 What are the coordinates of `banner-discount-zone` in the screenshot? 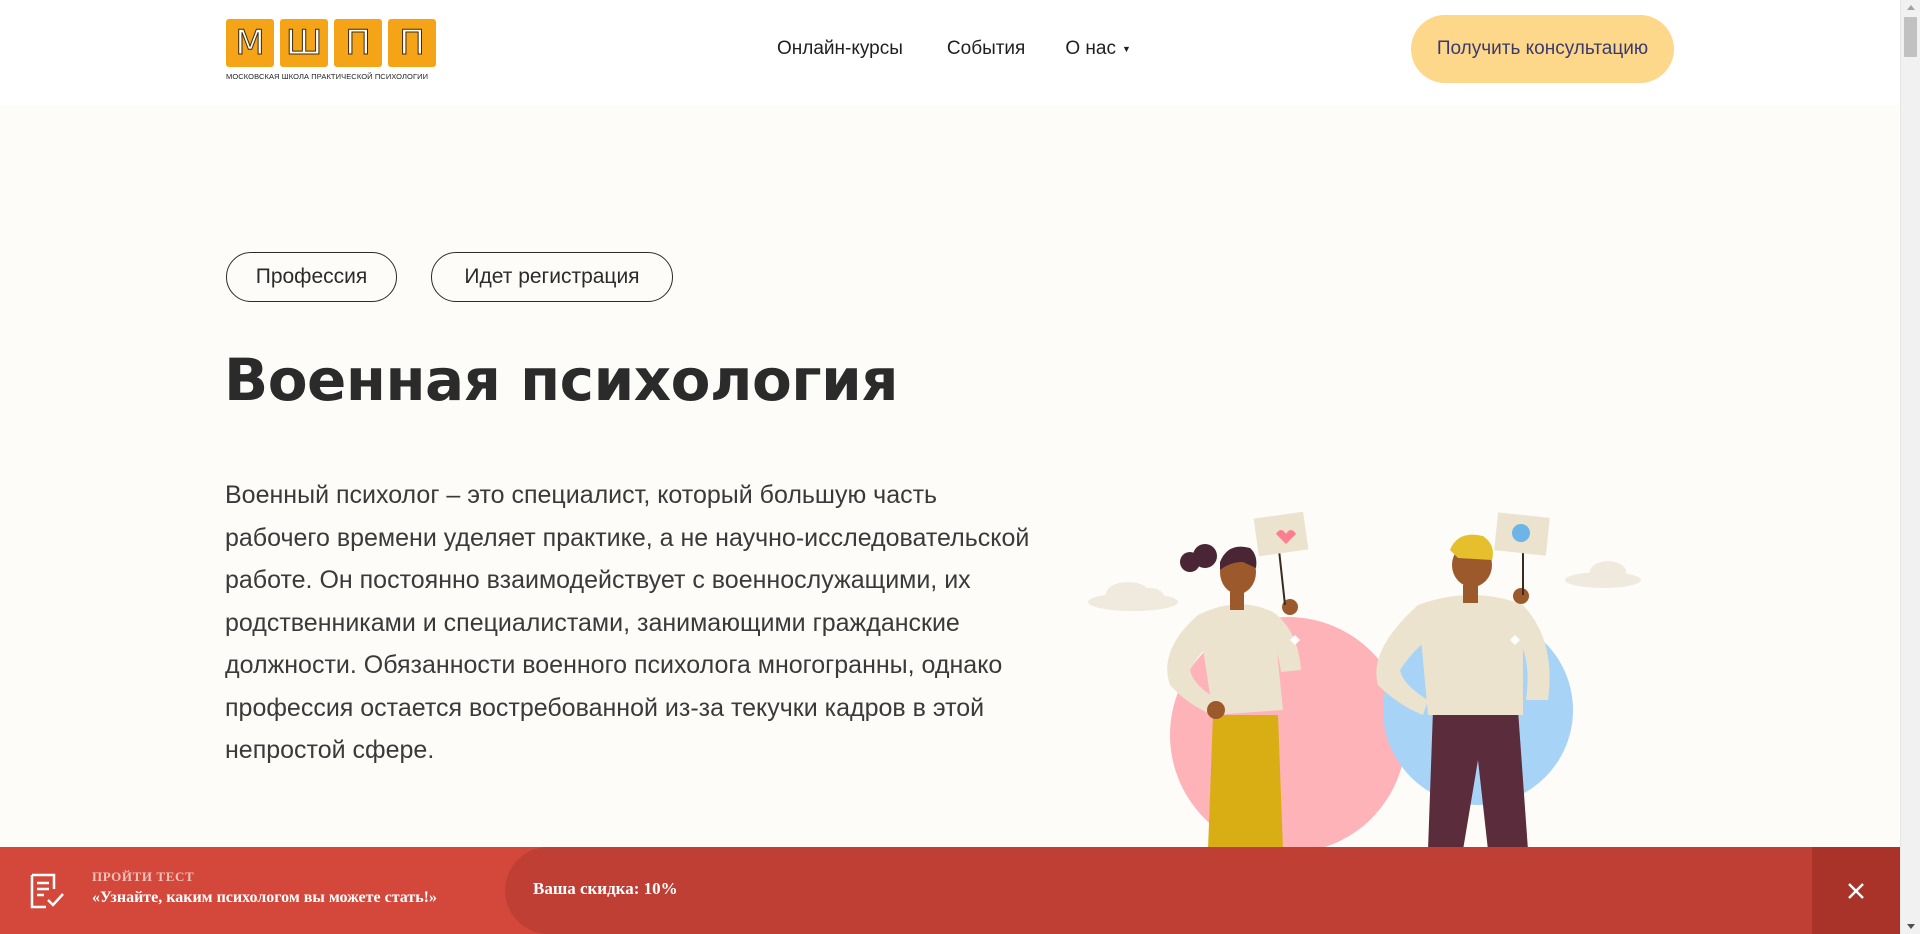 It's located at (1158, 890).